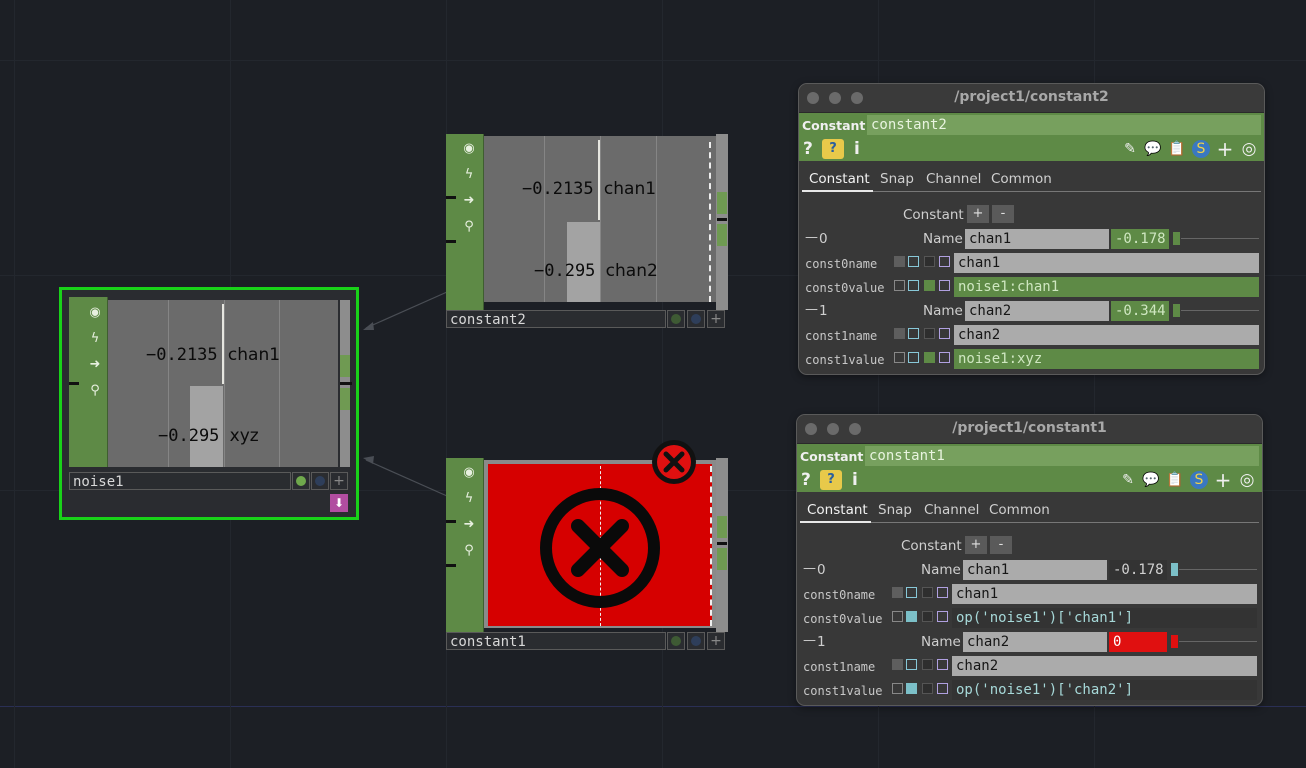 This screenshot has height=768, width=1306. What do you see at coordinates (1104, 690) in the screenshot?
I see `param-field: op('noise1')['chan2']` at bounding box center [1104, 690].